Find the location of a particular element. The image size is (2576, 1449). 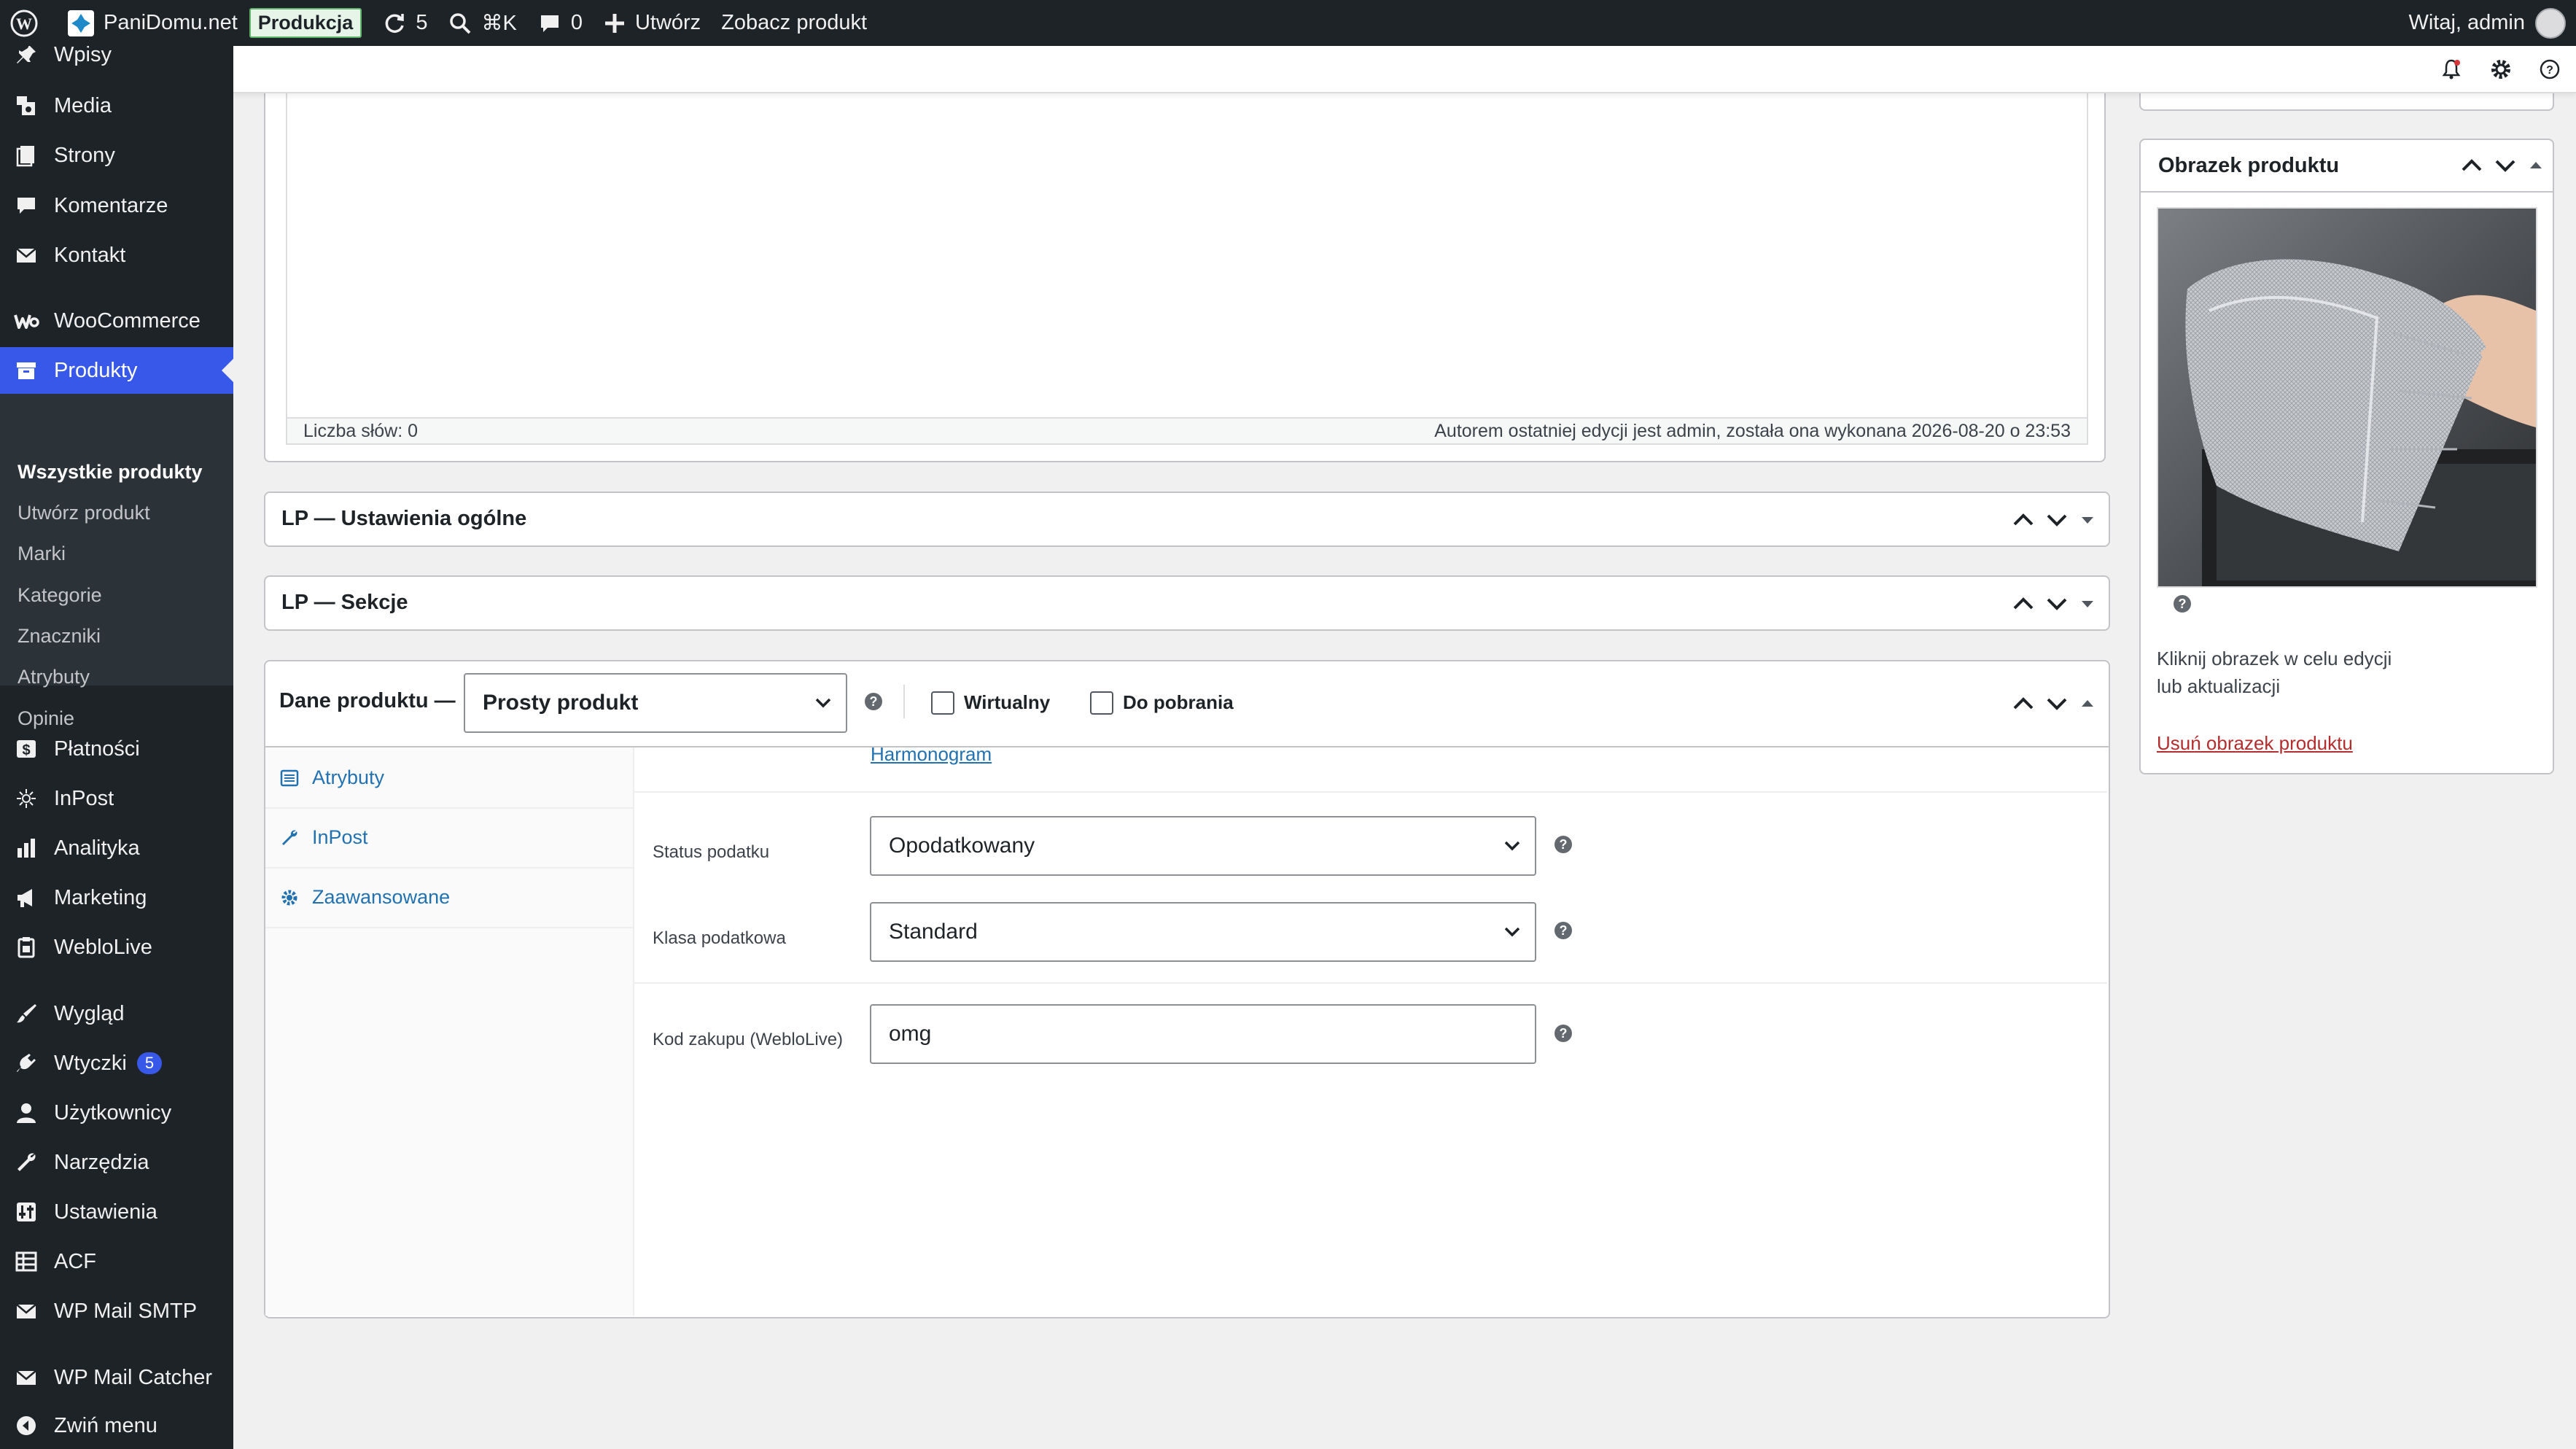

tab-advanced: Zaawansowane is located at coordinates (365, 897).